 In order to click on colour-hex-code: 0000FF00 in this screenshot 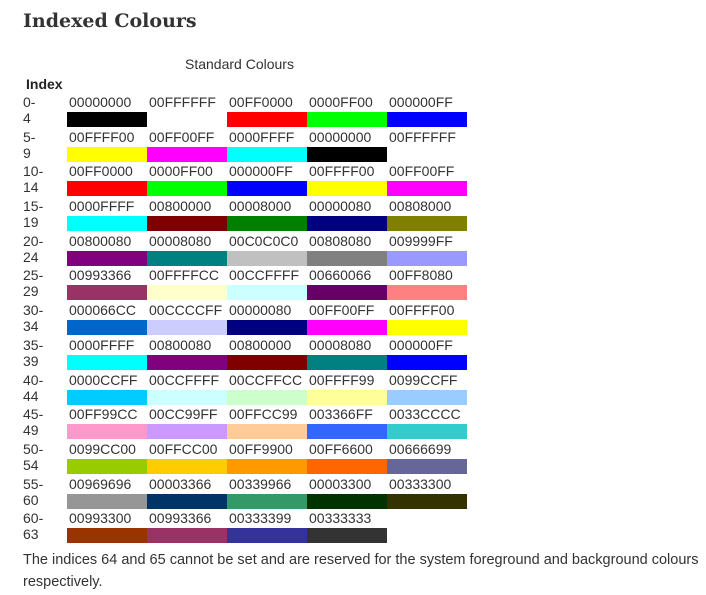, I will do `click(341, 102)`.